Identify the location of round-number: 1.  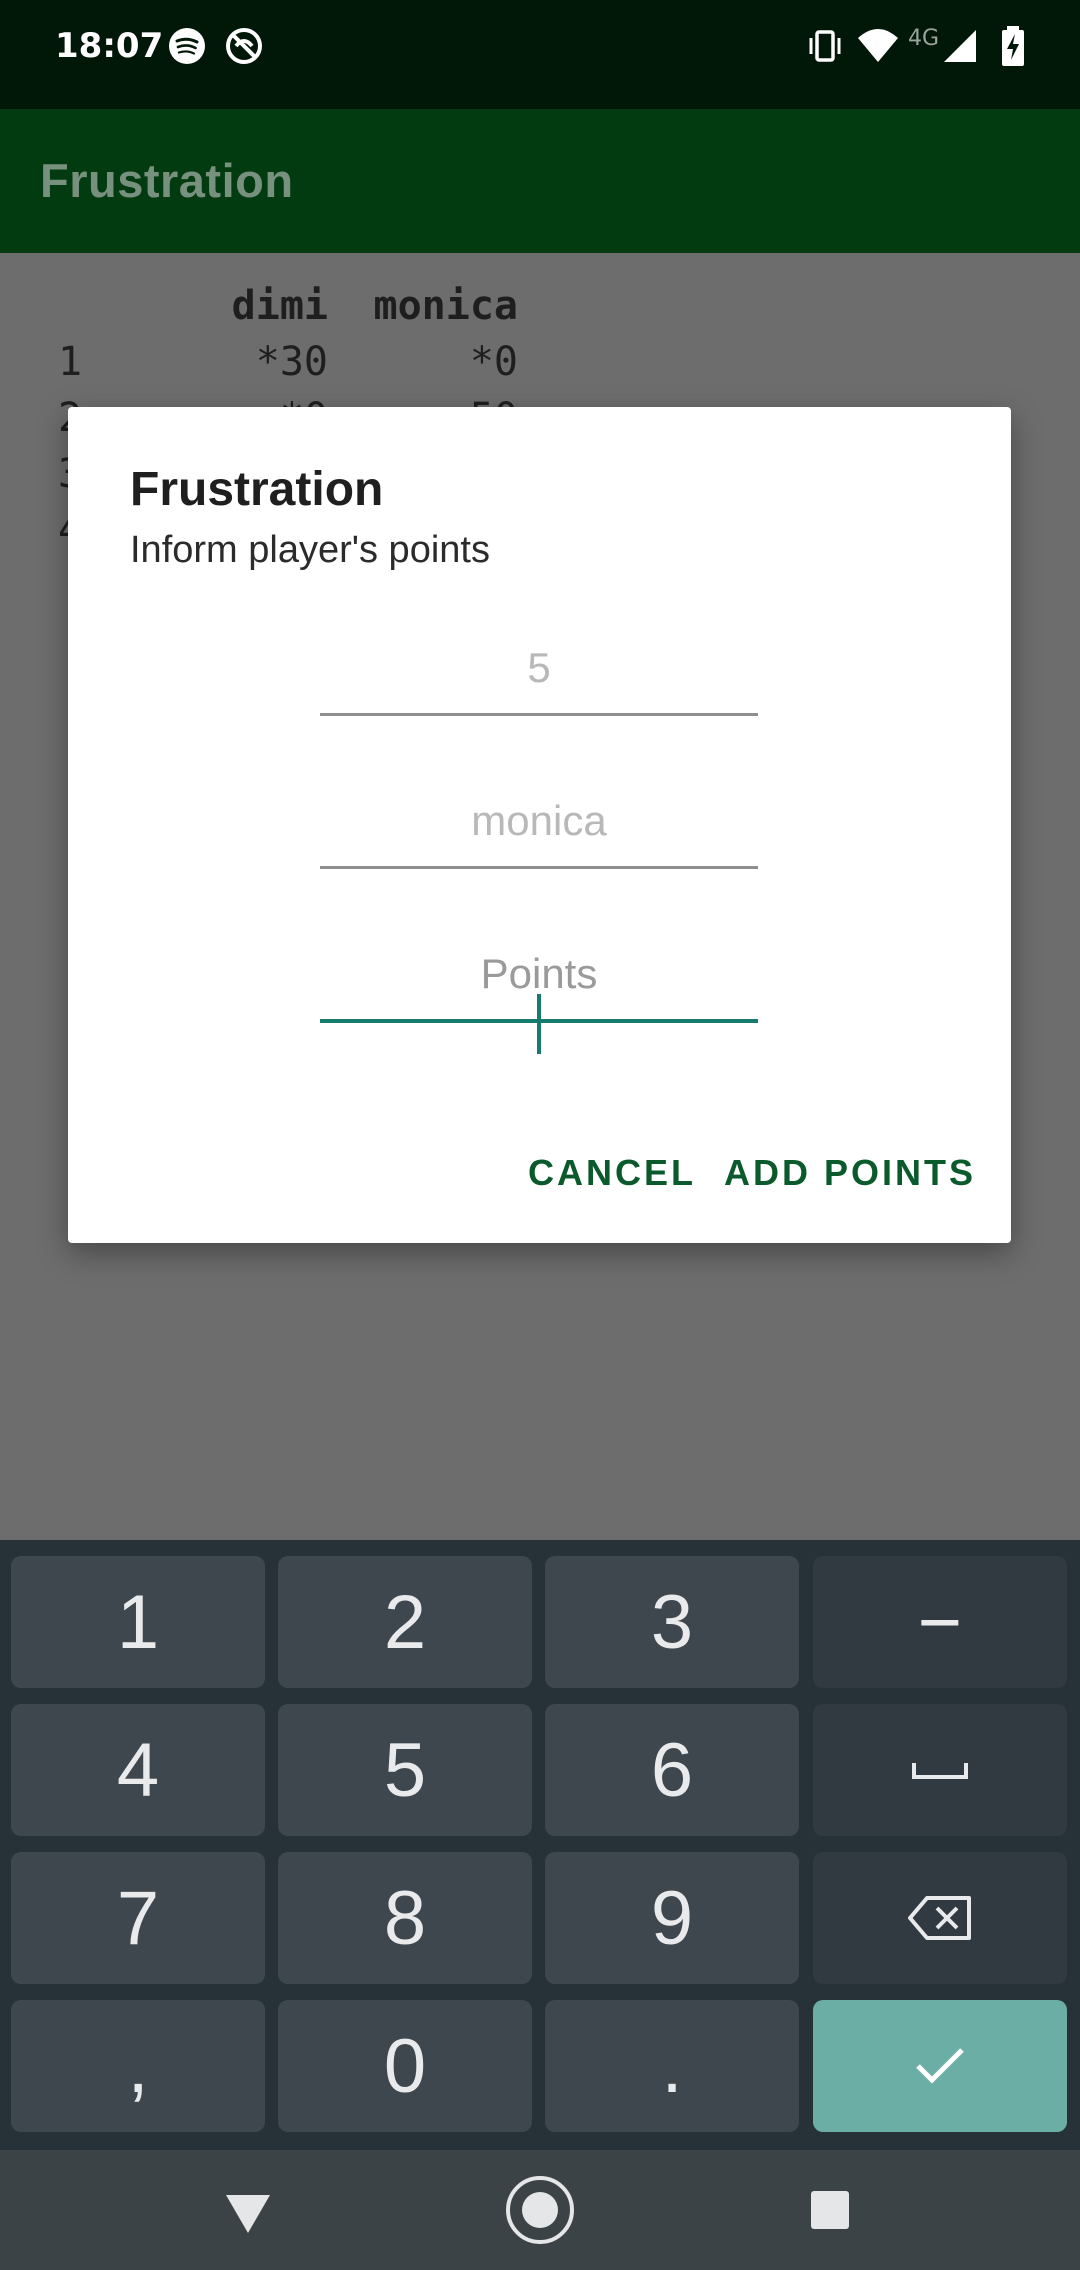
(70, 362).